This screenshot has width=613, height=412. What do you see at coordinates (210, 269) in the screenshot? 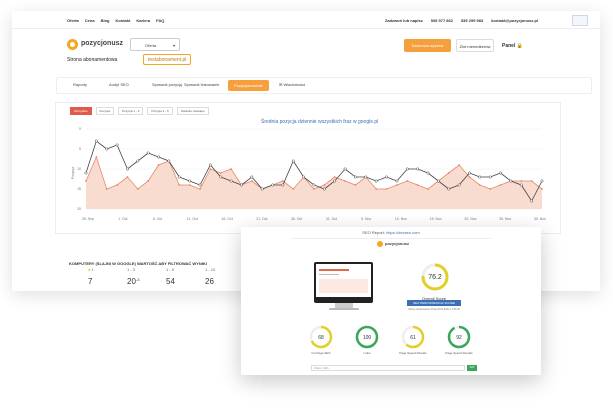
I see `ranking-col-label-4: 1 - 10` at bounding box center [210, 269].